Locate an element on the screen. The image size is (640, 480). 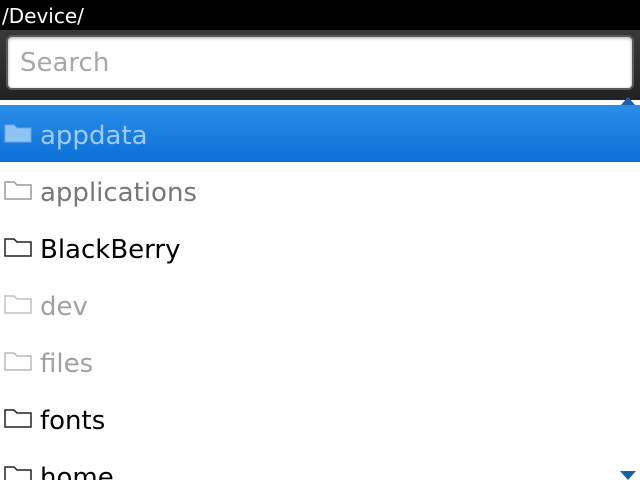
folder-row-files: files is located at coordinates (320, 361).